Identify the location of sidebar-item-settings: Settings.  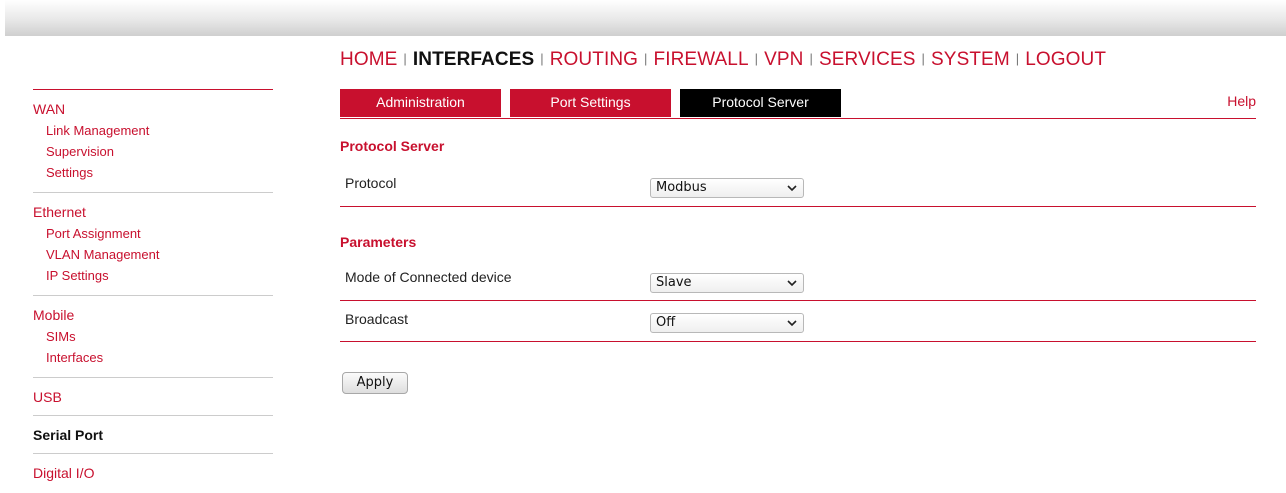
(153, 172).